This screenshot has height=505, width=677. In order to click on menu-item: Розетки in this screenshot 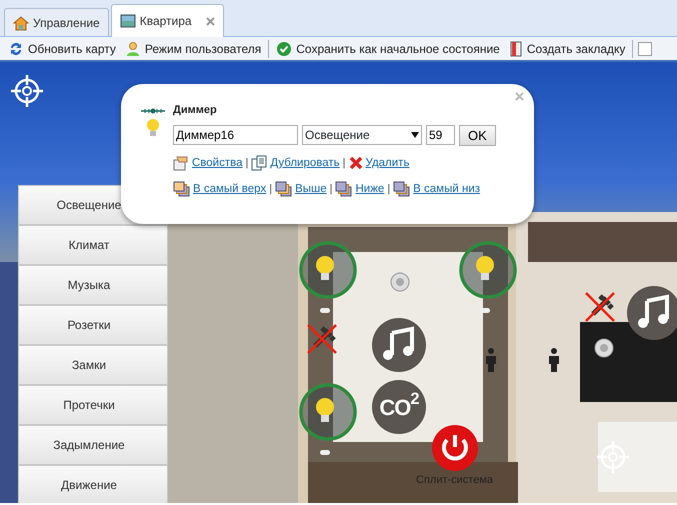, I will do `click(93, 325)`.